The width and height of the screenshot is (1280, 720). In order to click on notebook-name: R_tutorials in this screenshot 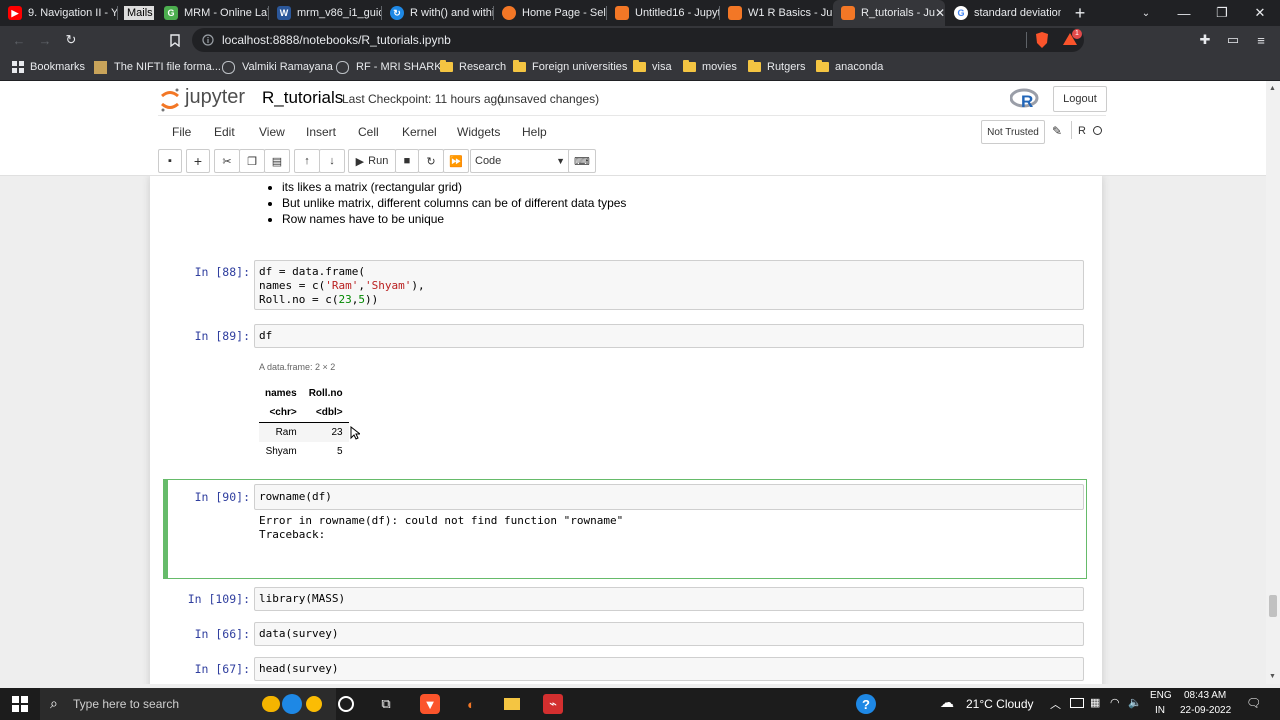, I will do `click(302, 98)`.